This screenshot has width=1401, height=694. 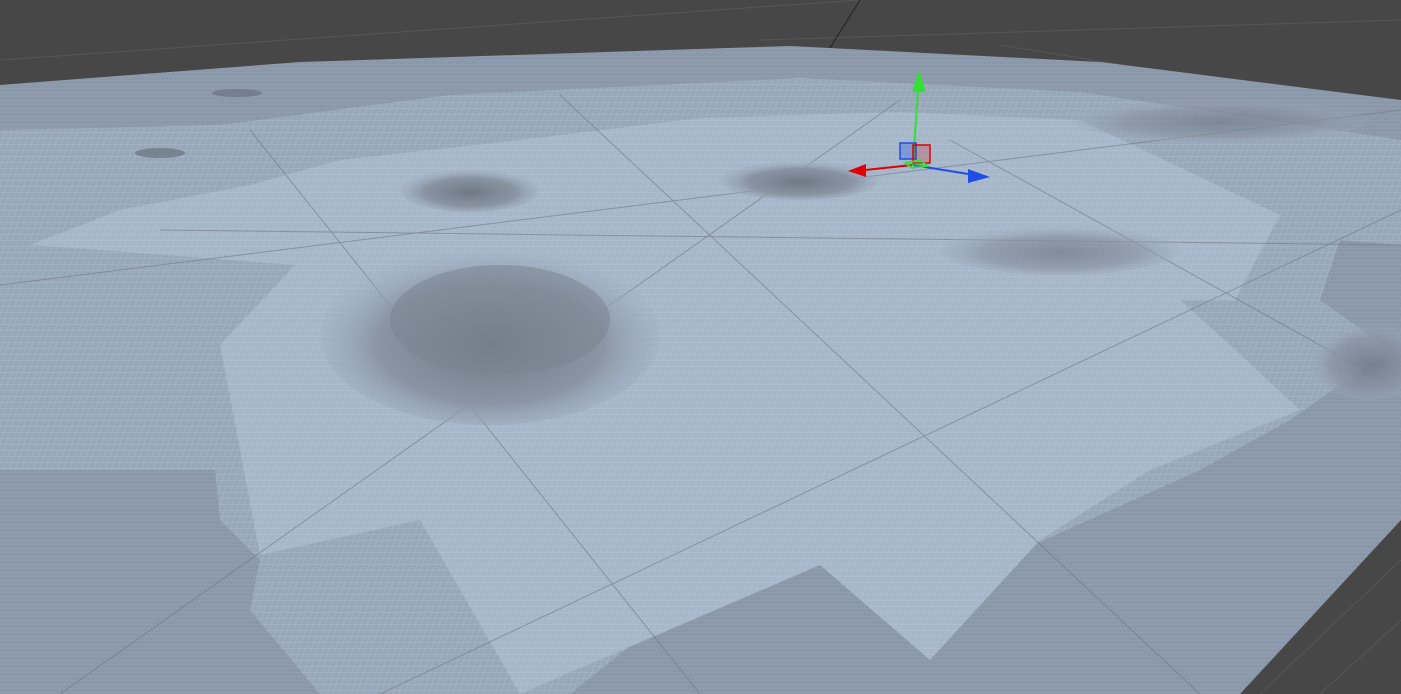 I want to click on plane-handles-icon, so click(x=915, y=155).